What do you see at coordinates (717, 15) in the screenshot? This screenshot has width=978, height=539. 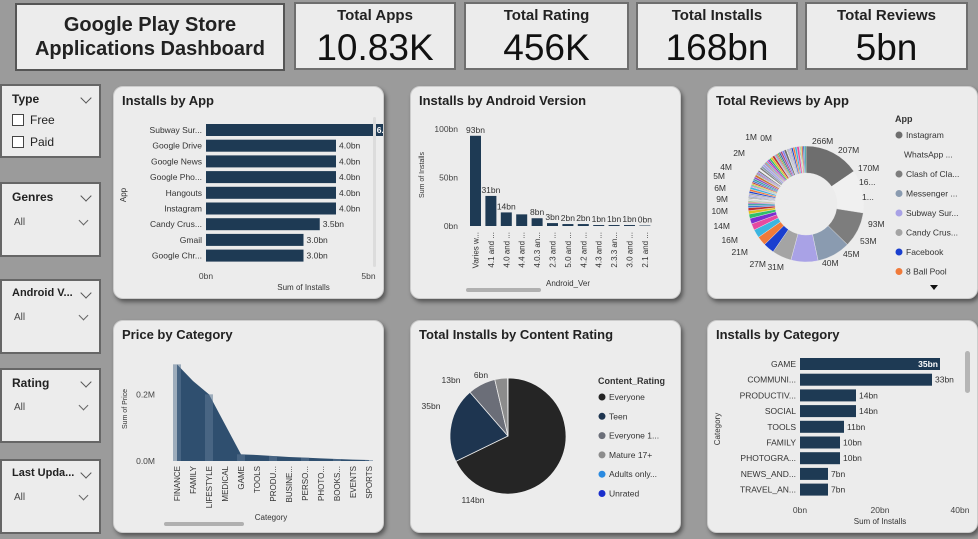 I see `kpi-label: Total Installs` at bounding box center [717, 15].